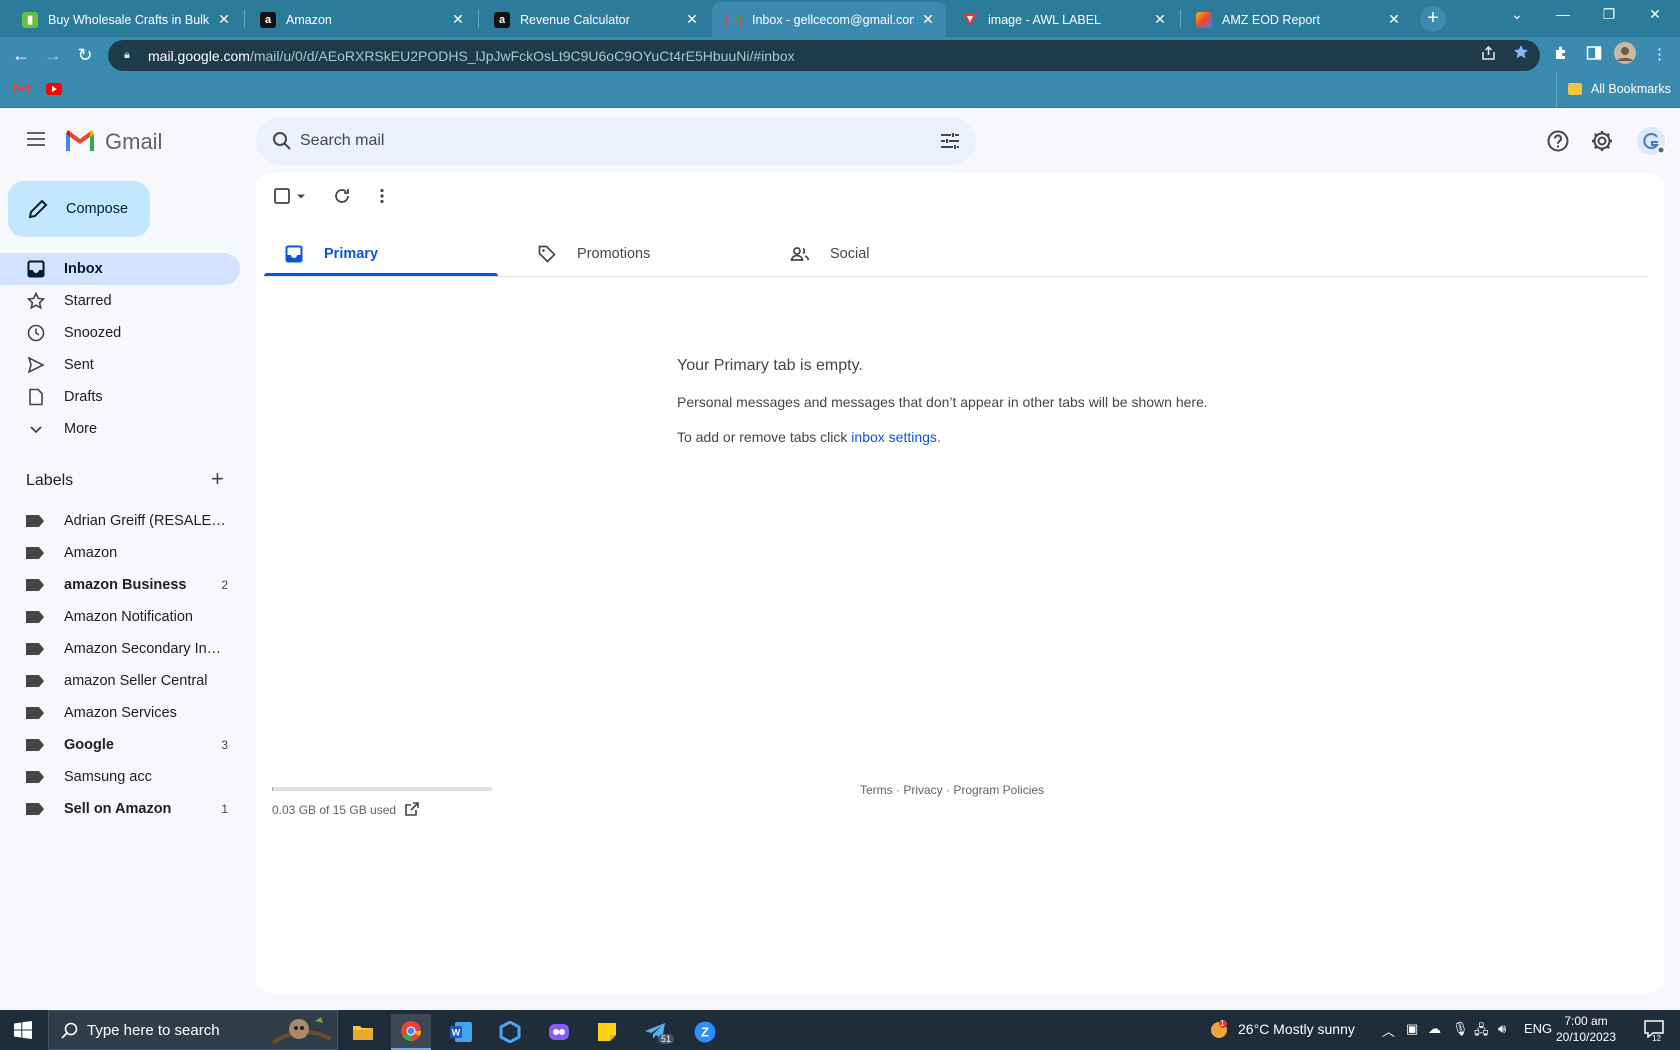 This screenshot has width=1680, height=1050. What do you see at coordinates (1625, 55) in the screenshot?
I see `profile-avatar-icon` at bounding box center [1625, 55].